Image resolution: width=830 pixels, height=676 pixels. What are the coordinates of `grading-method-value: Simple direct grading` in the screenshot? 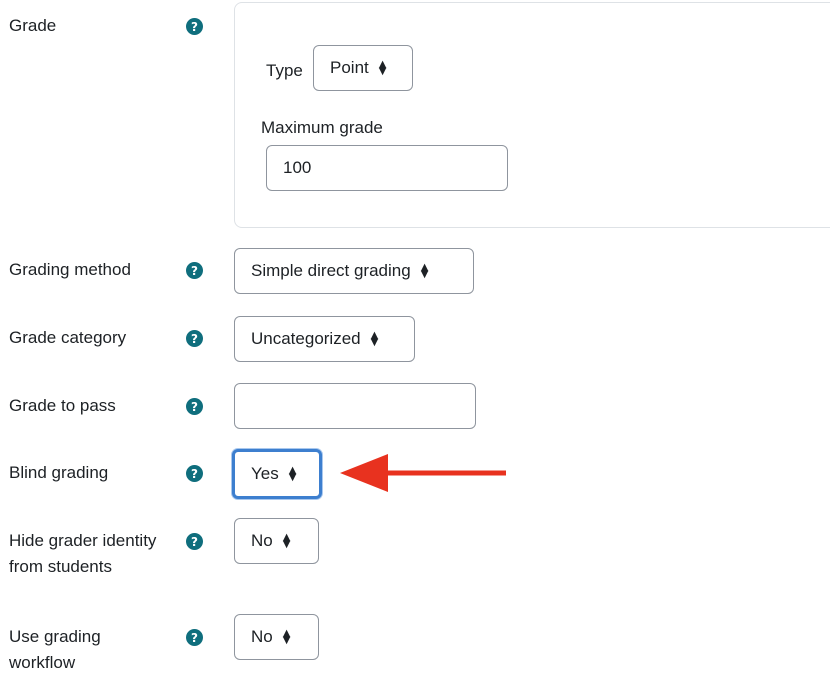 It's located at (331, 270).